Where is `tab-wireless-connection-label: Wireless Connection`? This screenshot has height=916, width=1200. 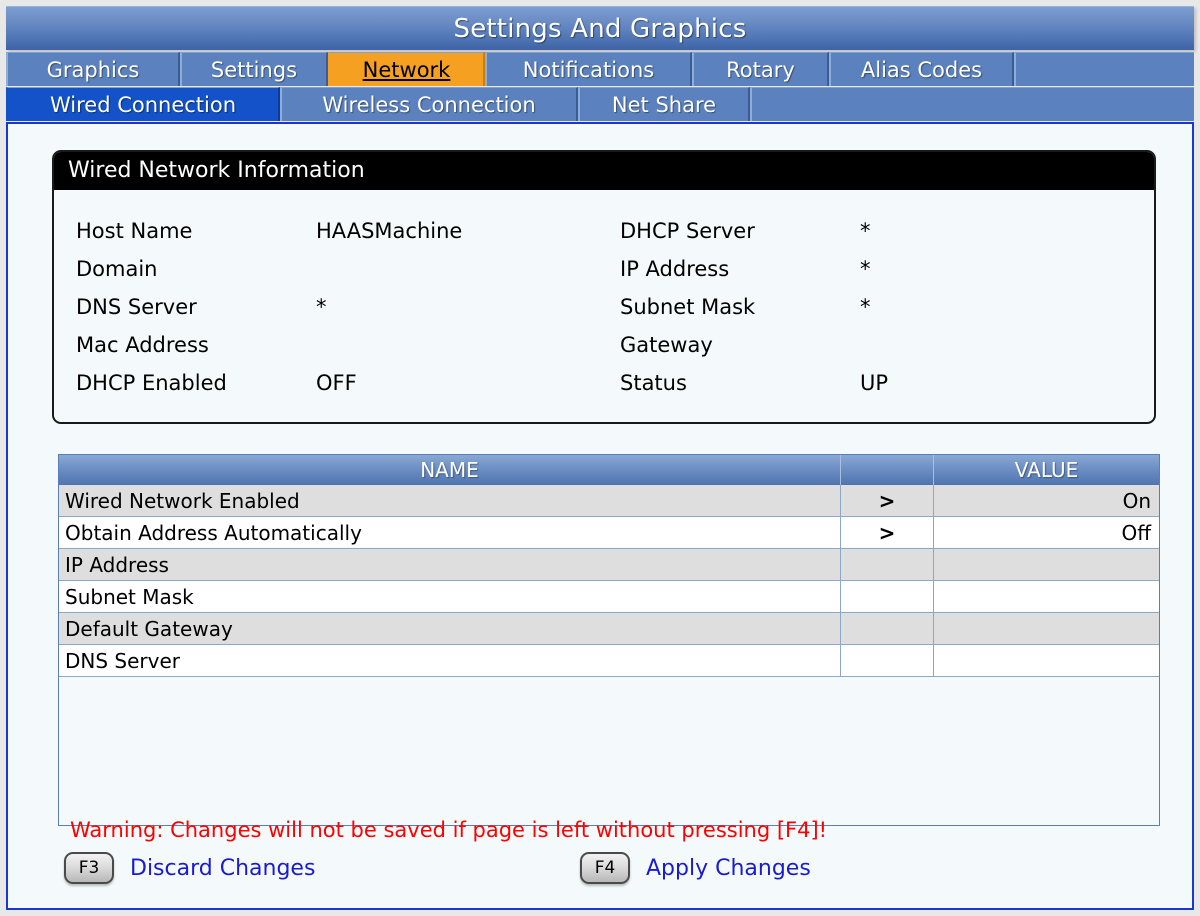 tab-wireless-connection-label: Wireless Connection is located at coordinates (429, 104).